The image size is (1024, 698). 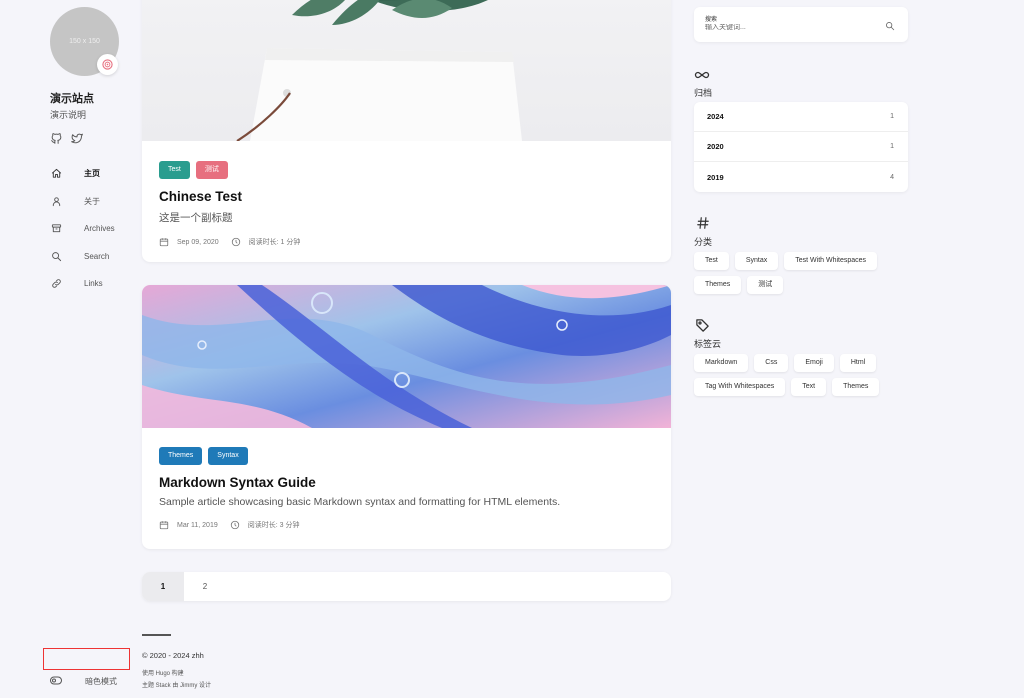 What do you see at coordinates (831, 261) in the screenshot?
I see `category-pill: Test With Whitespaces` at bounding box center [831, 261].